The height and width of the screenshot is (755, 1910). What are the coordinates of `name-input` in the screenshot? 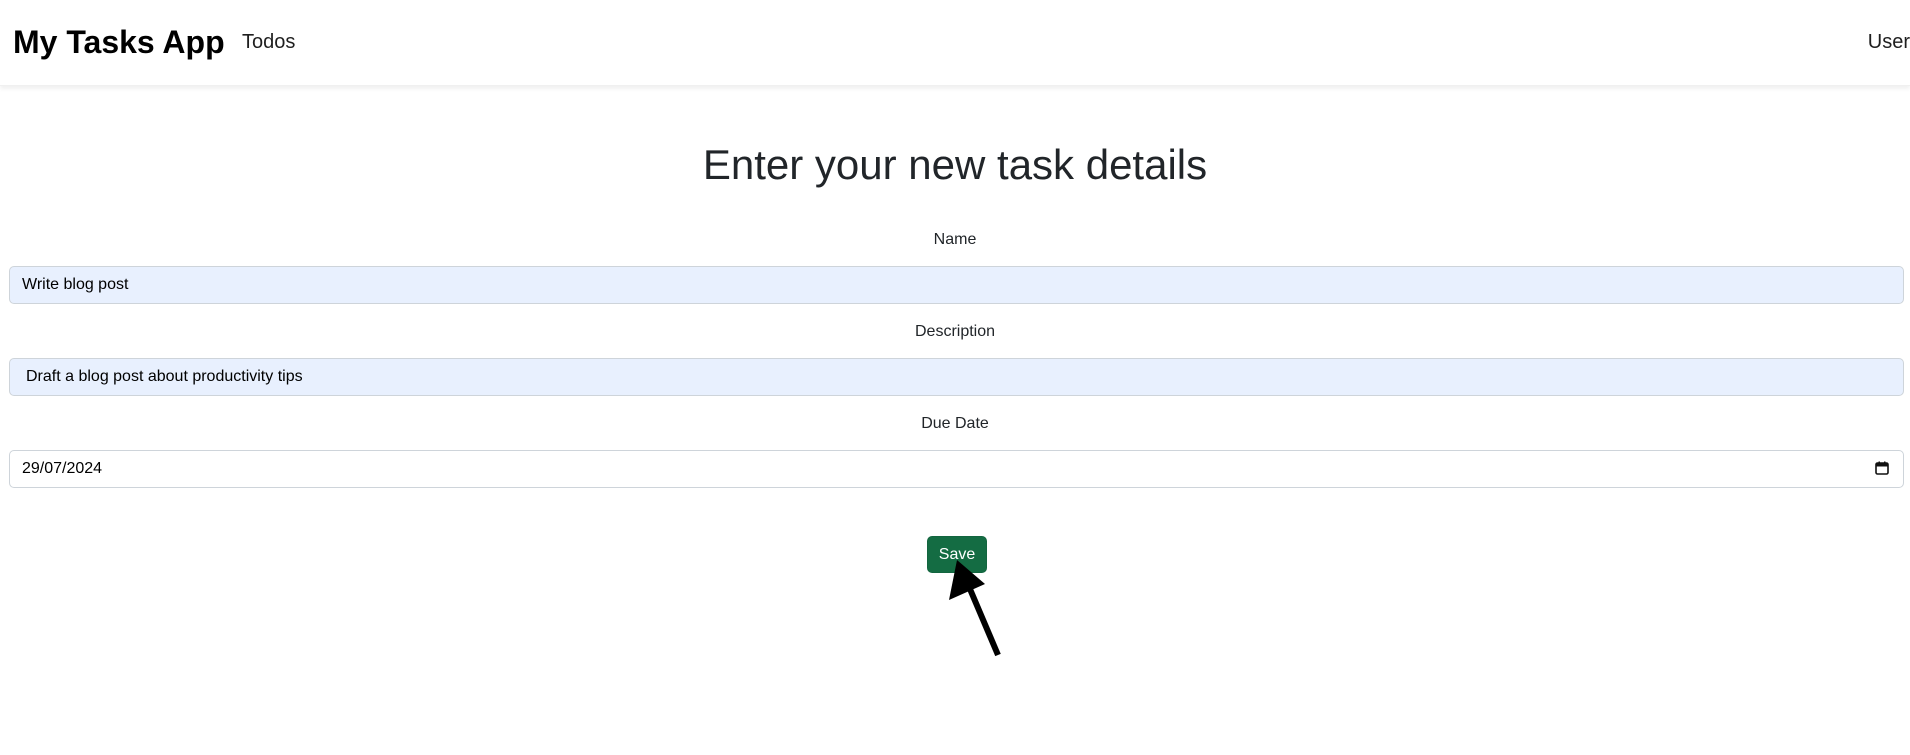 It's located at (956, 285).